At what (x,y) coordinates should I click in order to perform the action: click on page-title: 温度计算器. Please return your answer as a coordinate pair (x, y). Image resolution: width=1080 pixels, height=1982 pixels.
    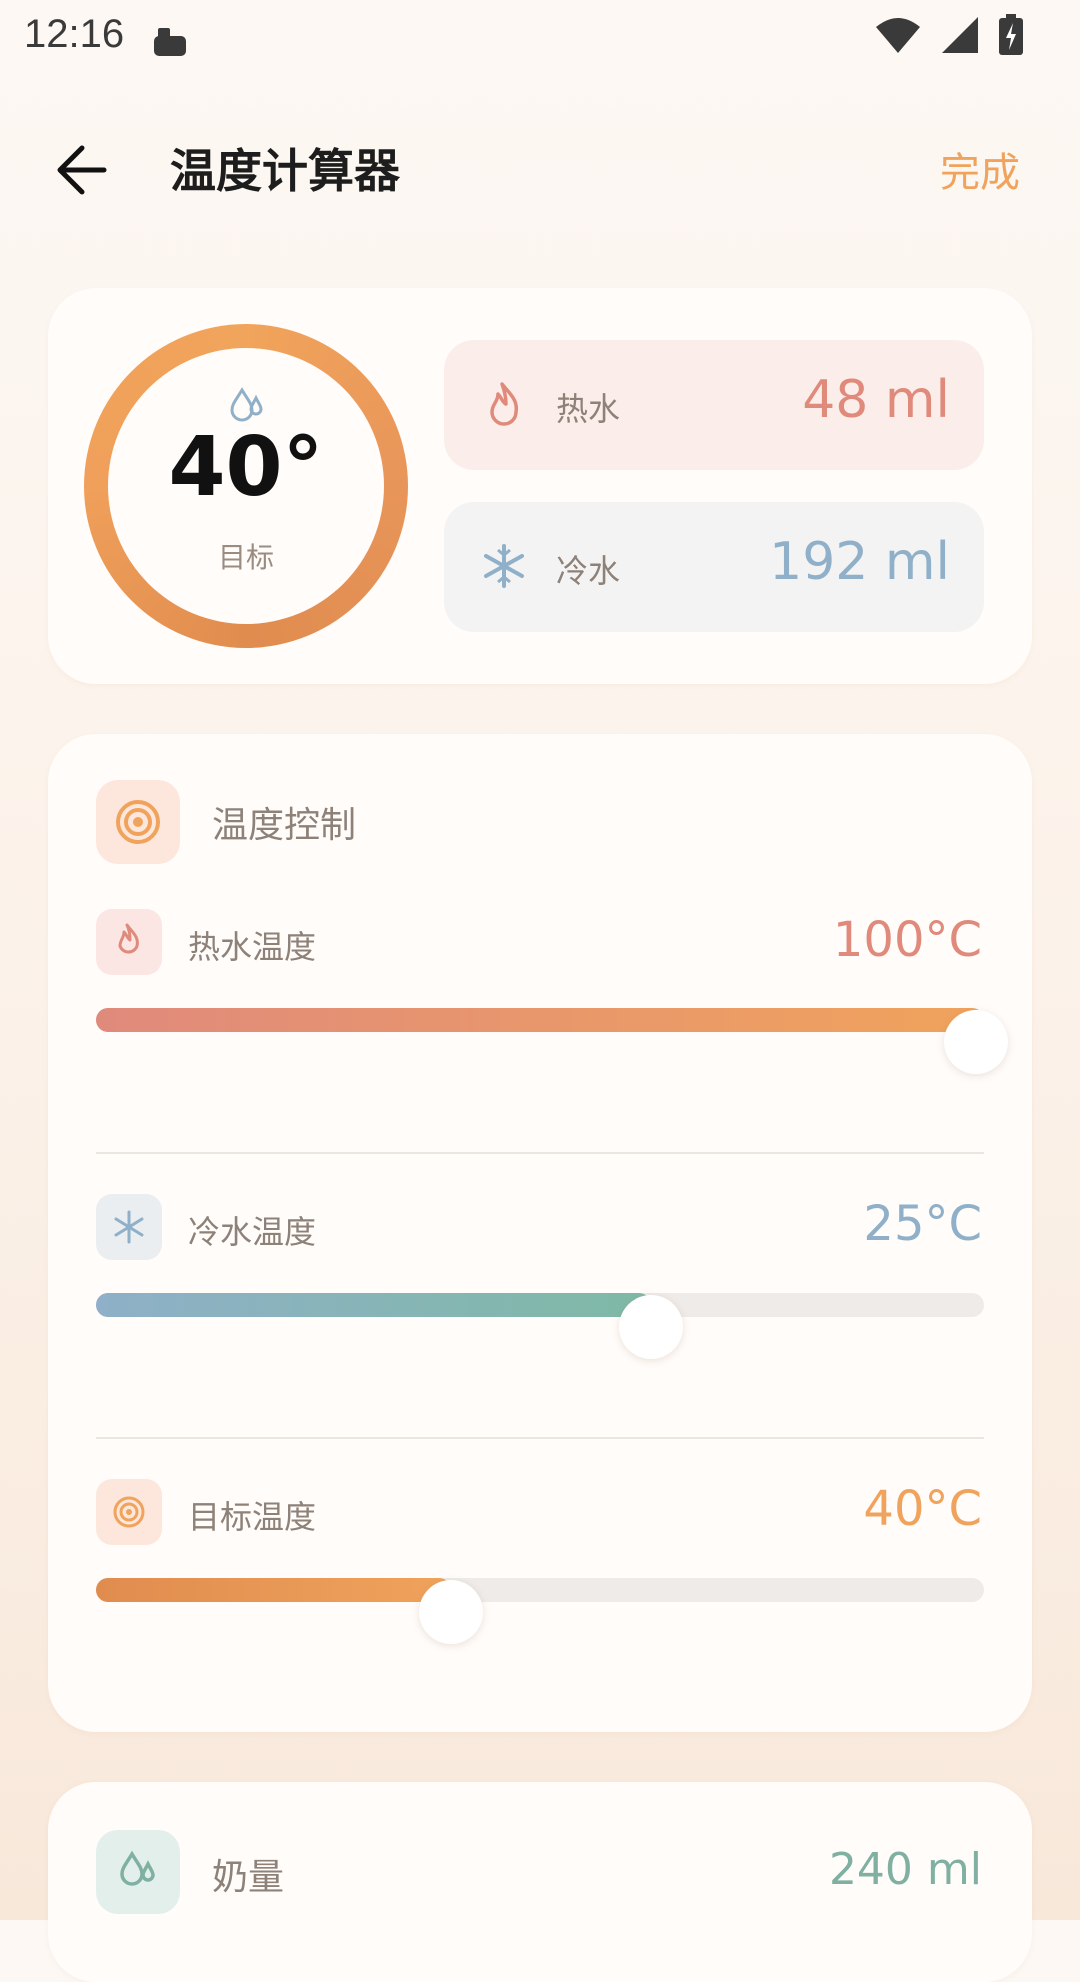
    Looking at the image, I should click on (285, 171).